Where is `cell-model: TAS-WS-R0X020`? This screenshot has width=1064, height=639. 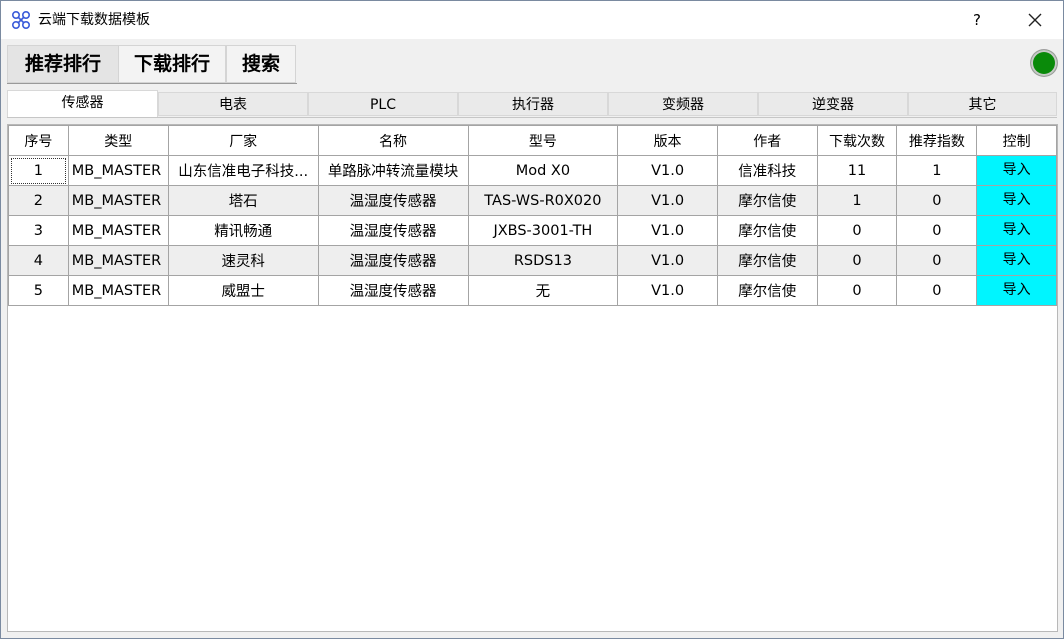 cell-model: TAS-WS-R0X020 is located at coordinates (543, 200).